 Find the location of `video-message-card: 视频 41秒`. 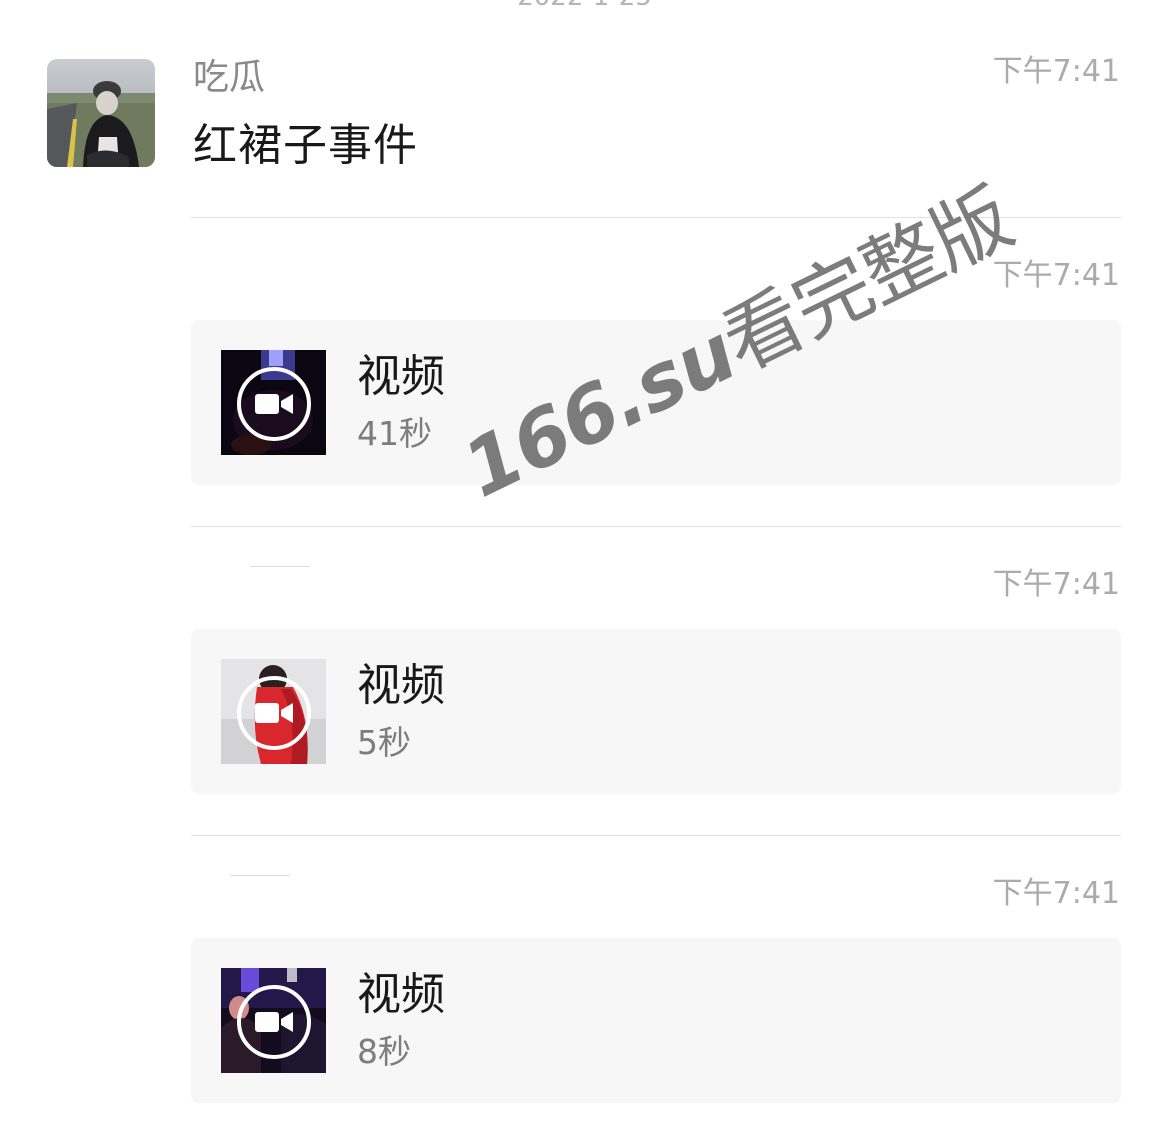

video-message-card: 视频 41秒 is located at coordinates (656, 402).